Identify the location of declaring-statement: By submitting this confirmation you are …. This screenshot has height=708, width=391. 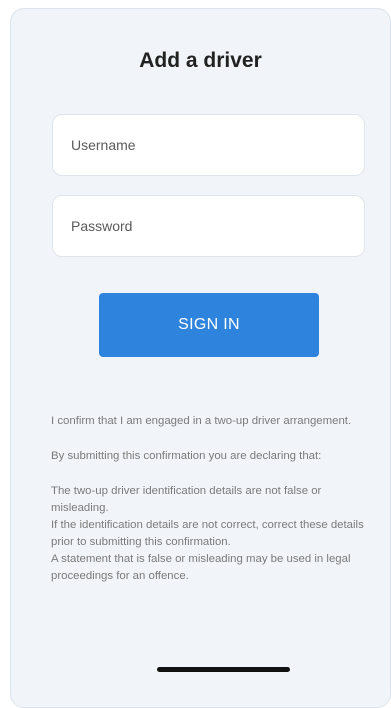
(186, 456).